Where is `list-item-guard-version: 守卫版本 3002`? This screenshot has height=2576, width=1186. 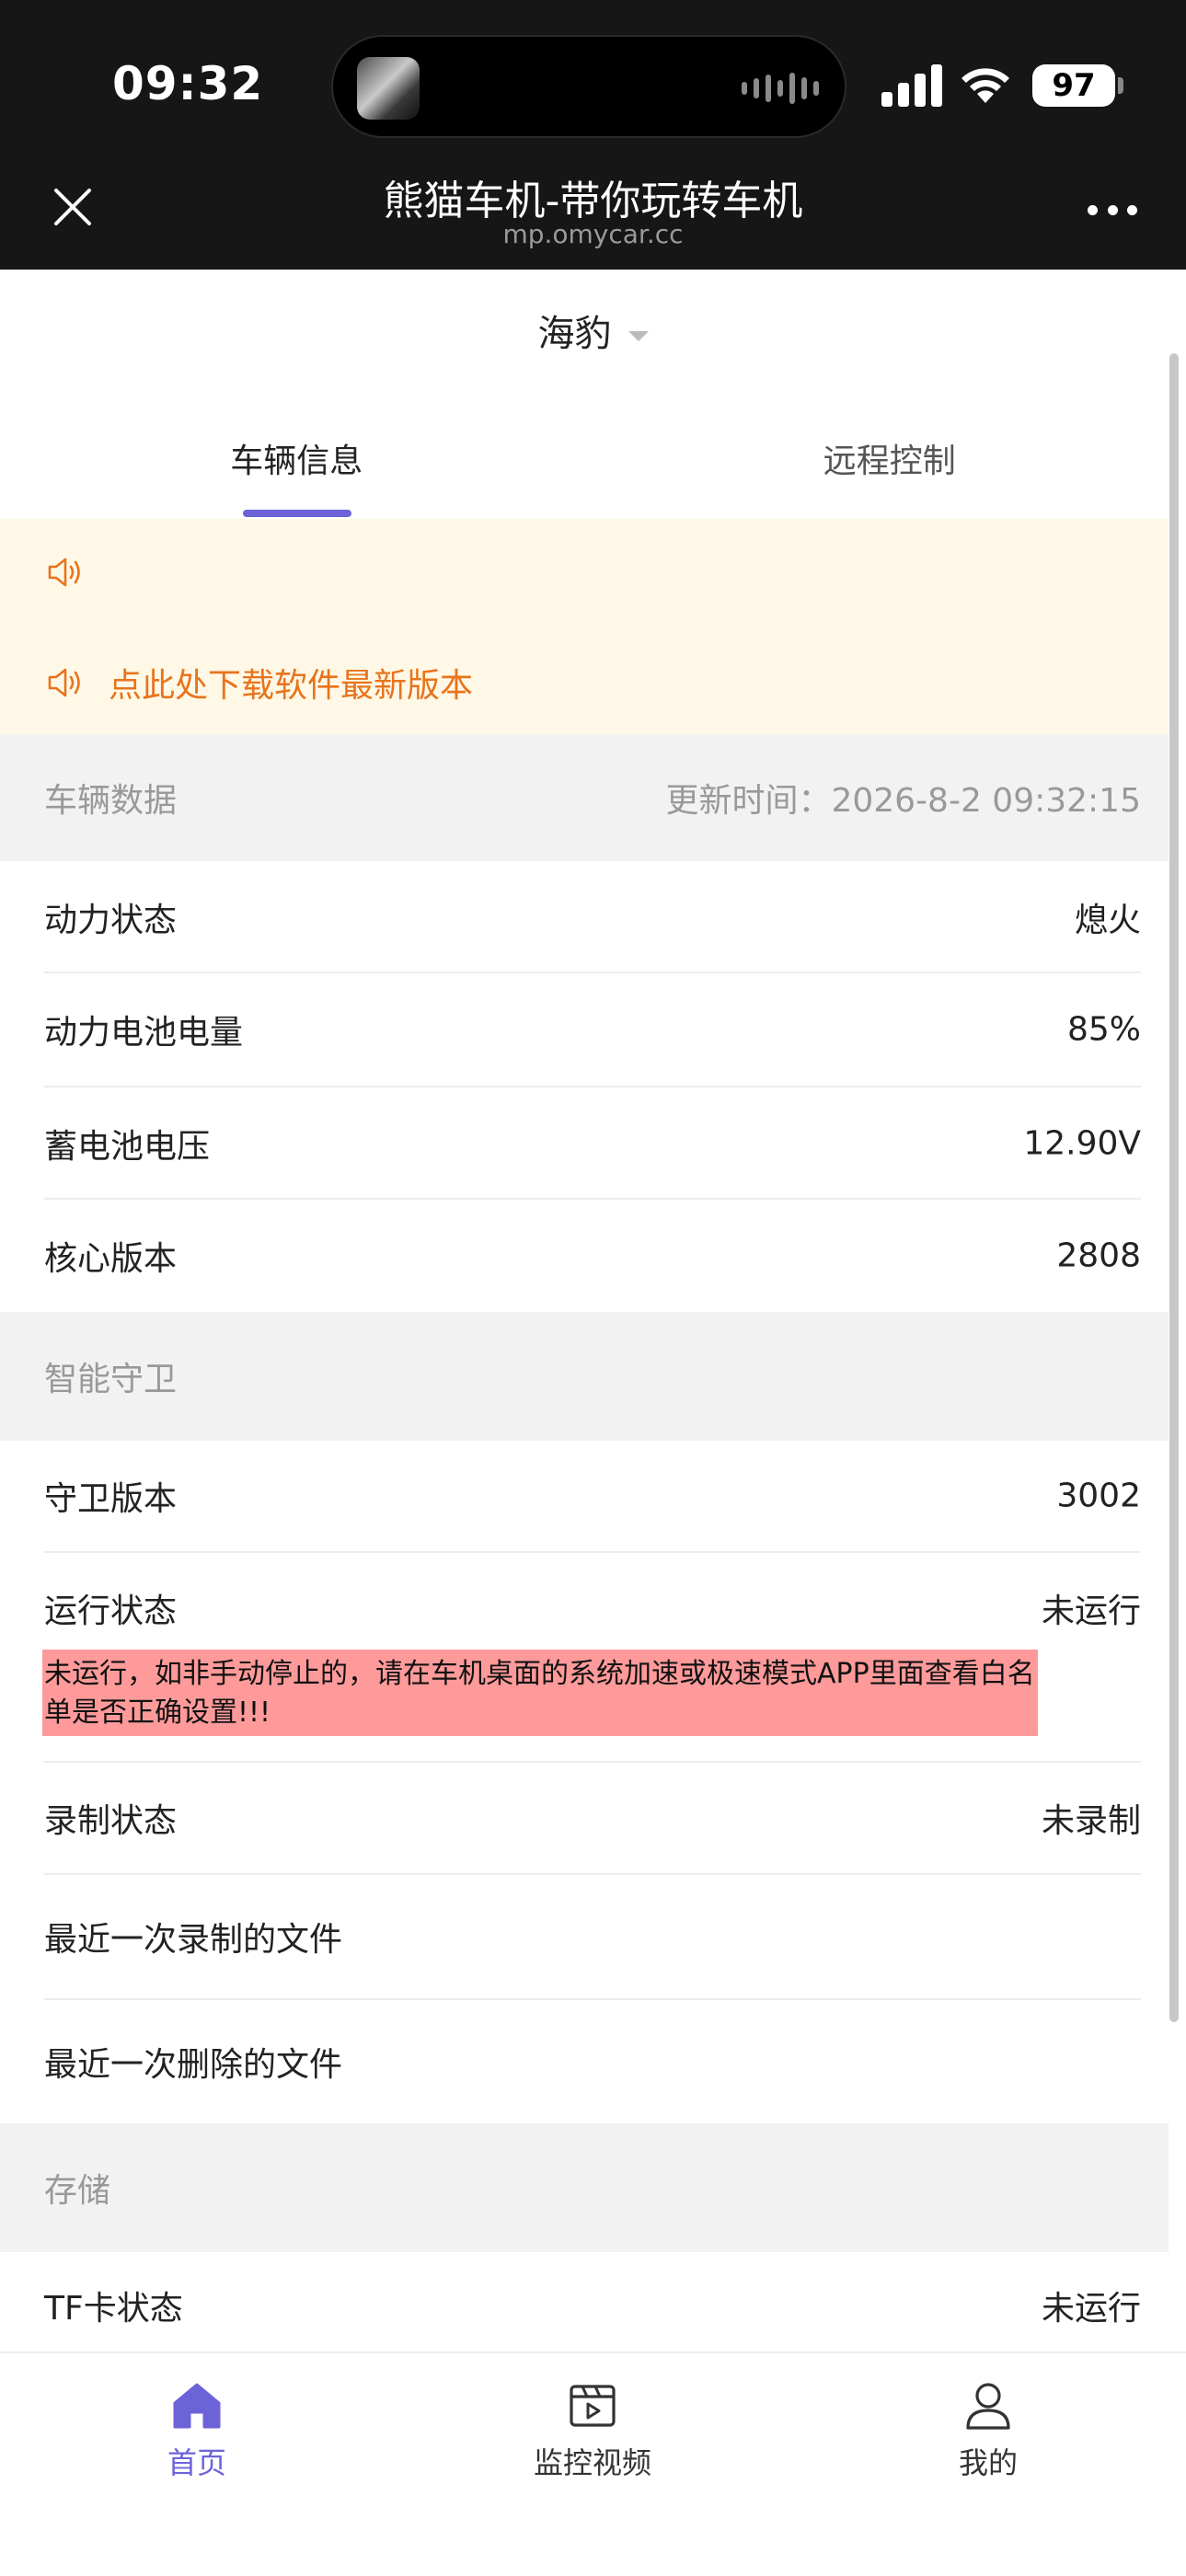
list-item-guard-version: 守卫版本 3002 is located at coordinates (584, 1496).